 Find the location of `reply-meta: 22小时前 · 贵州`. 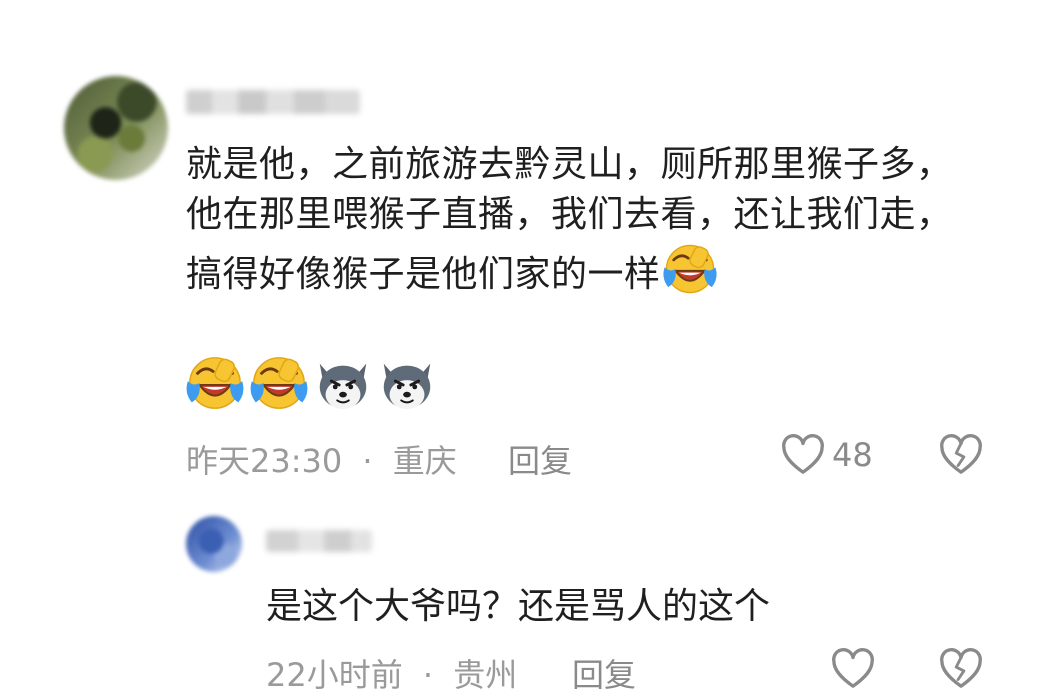

reply-meta: 22小时前 · 贵州 is located at coordinates (391, 673).